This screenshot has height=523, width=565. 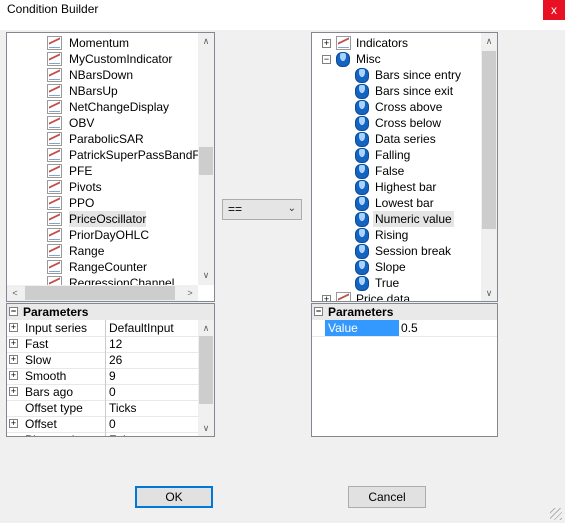 I want to click on list-item: PPO, so click(x=124, y=203).